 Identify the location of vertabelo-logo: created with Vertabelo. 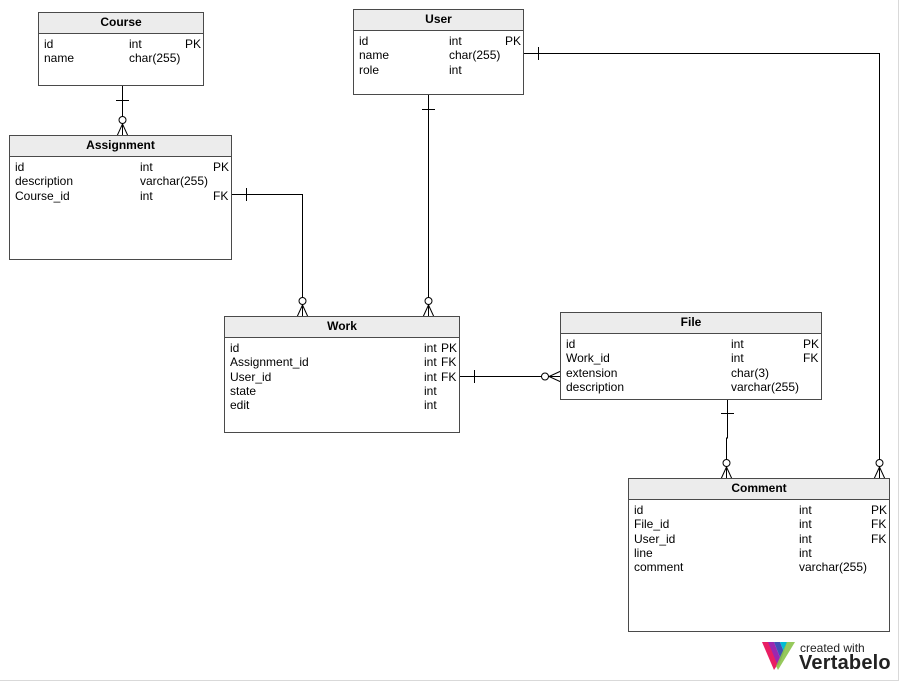
(827, 658).